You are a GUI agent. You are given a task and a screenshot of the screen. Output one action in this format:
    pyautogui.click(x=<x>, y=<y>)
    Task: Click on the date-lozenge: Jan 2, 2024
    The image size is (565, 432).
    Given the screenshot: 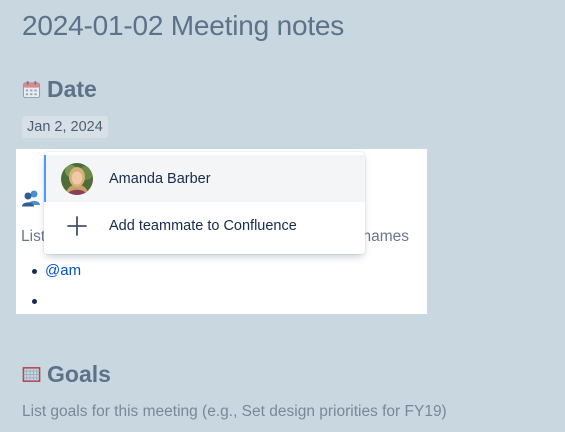 What is the action you would take?
    pyautogui.click(x=65, y=127)
    